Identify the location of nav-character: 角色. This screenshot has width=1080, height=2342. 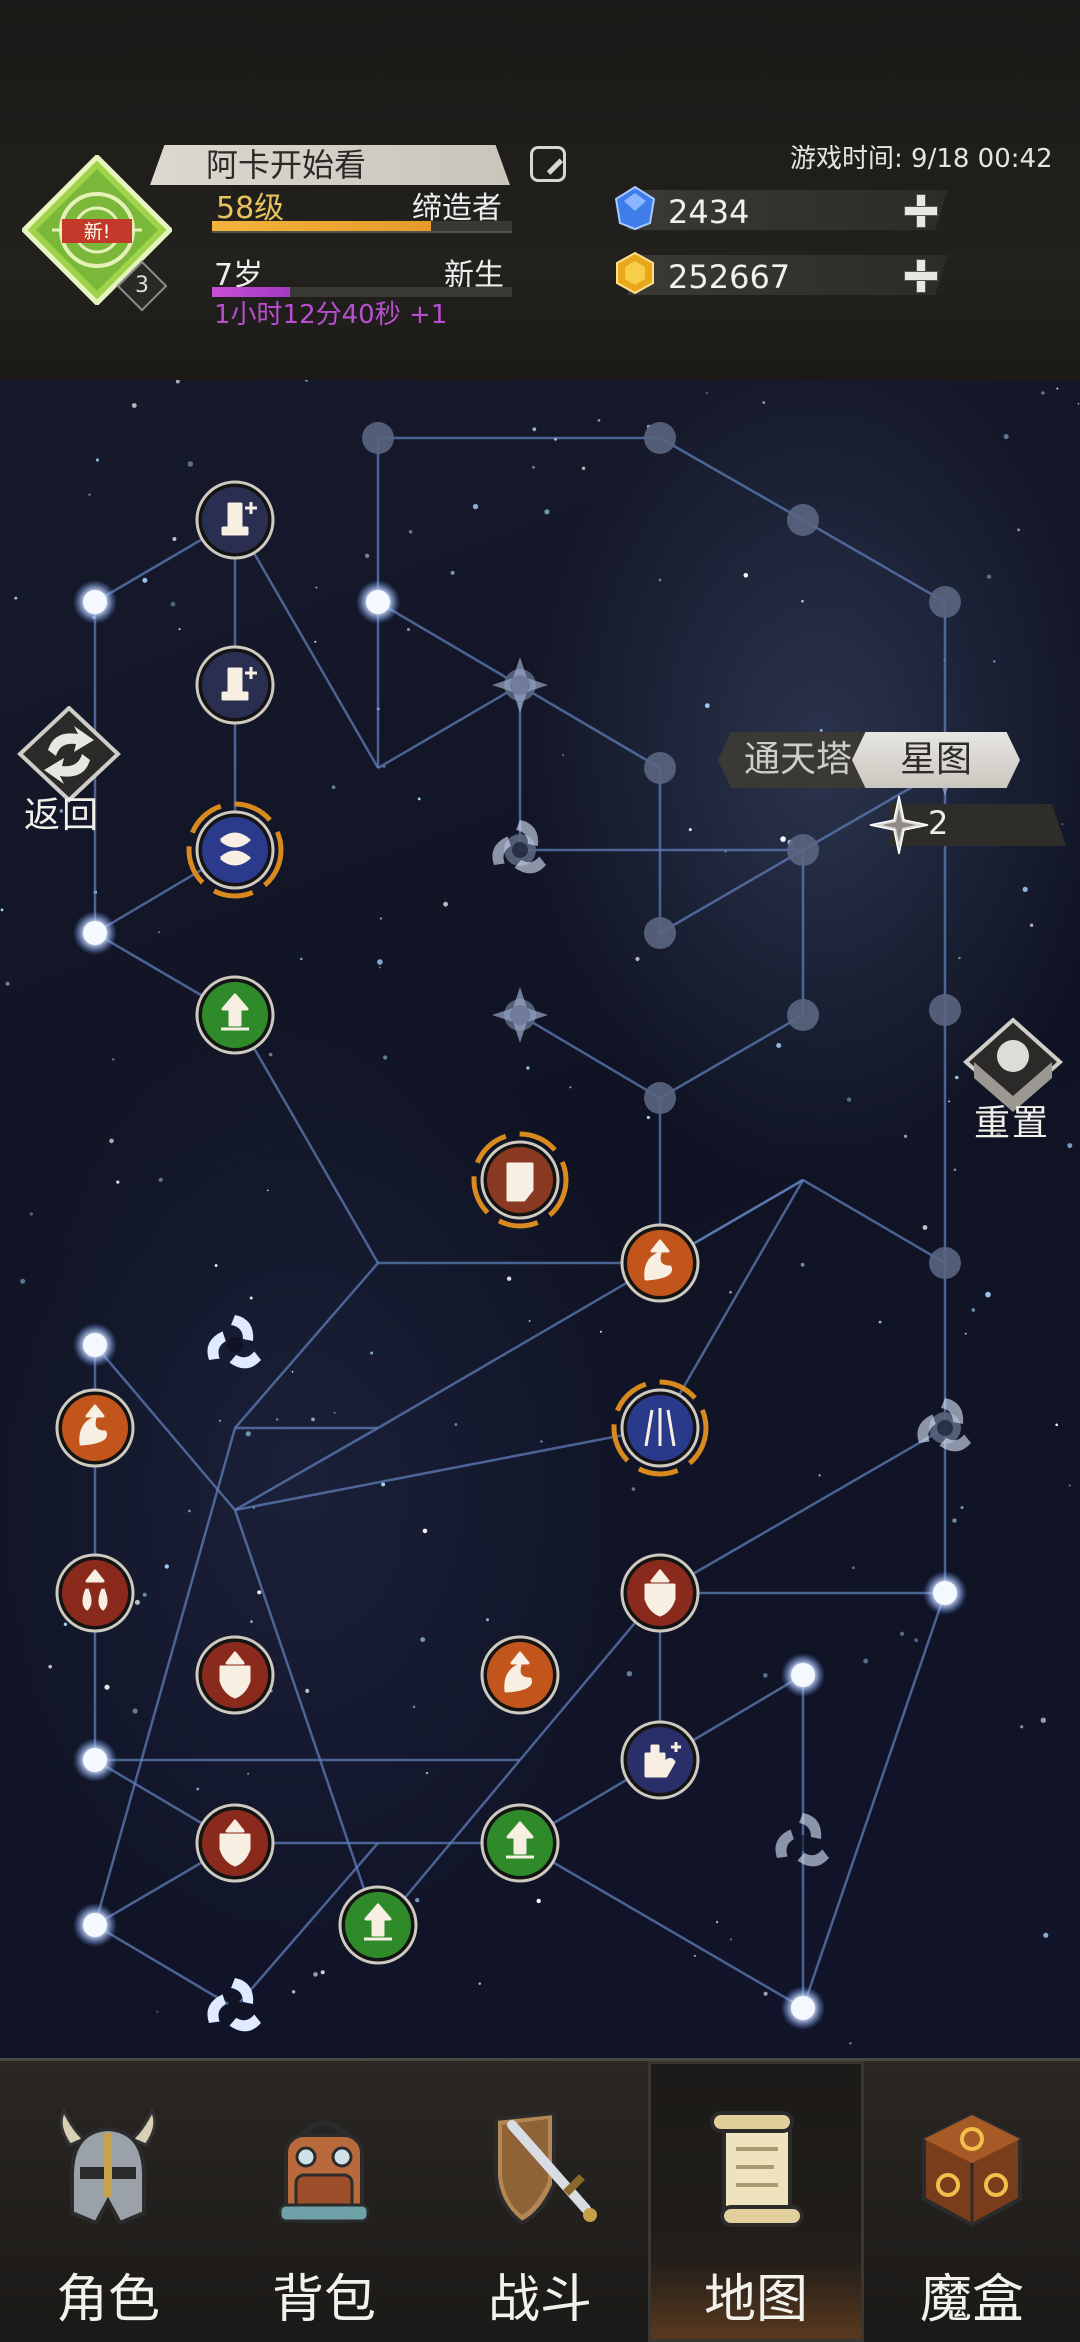
(108, 2201).